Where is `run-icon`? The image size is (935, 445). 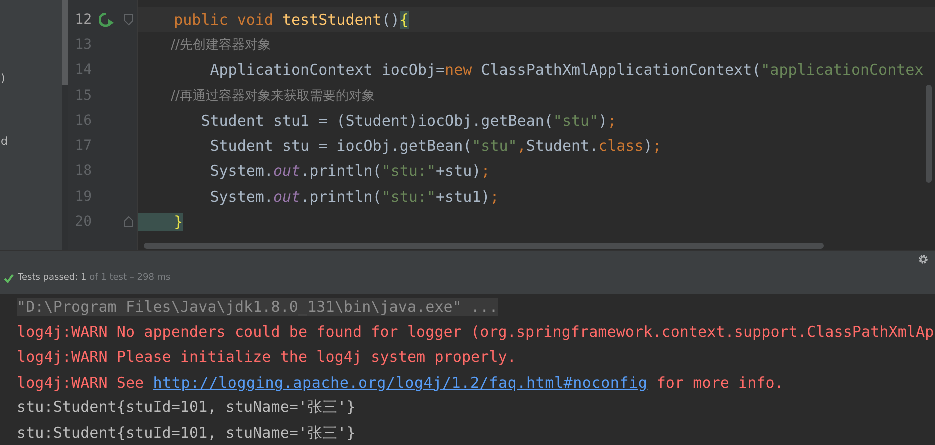
run-icon is located at coordinates (107, 19).